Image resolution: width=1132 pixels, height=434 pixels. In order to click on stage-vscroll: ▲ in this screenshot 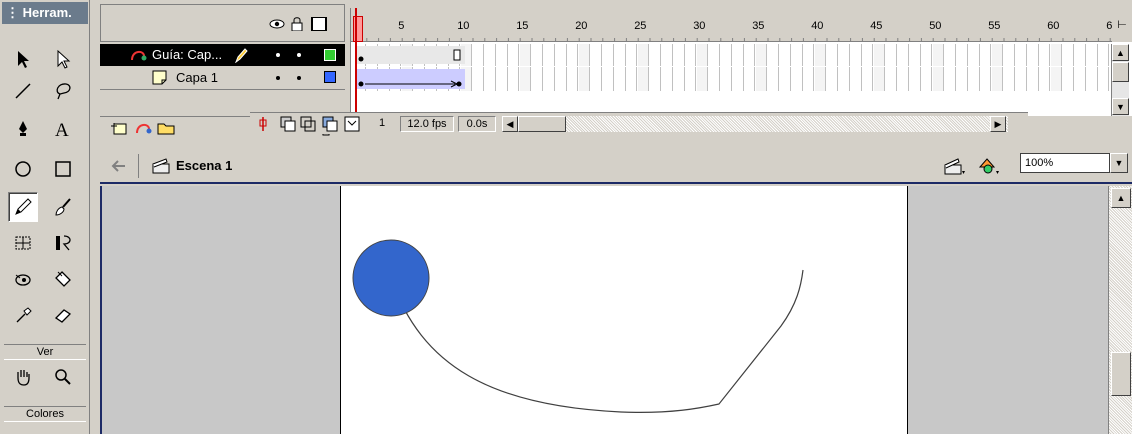, I will do `click(1120, 310)`.